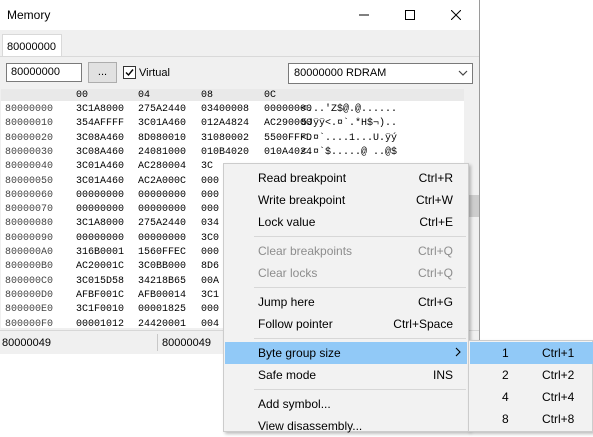  What do you see at coordinates (29, 267) in the screenshot?
I see `row-address: 800000B0` at bounding box center [29, 267].